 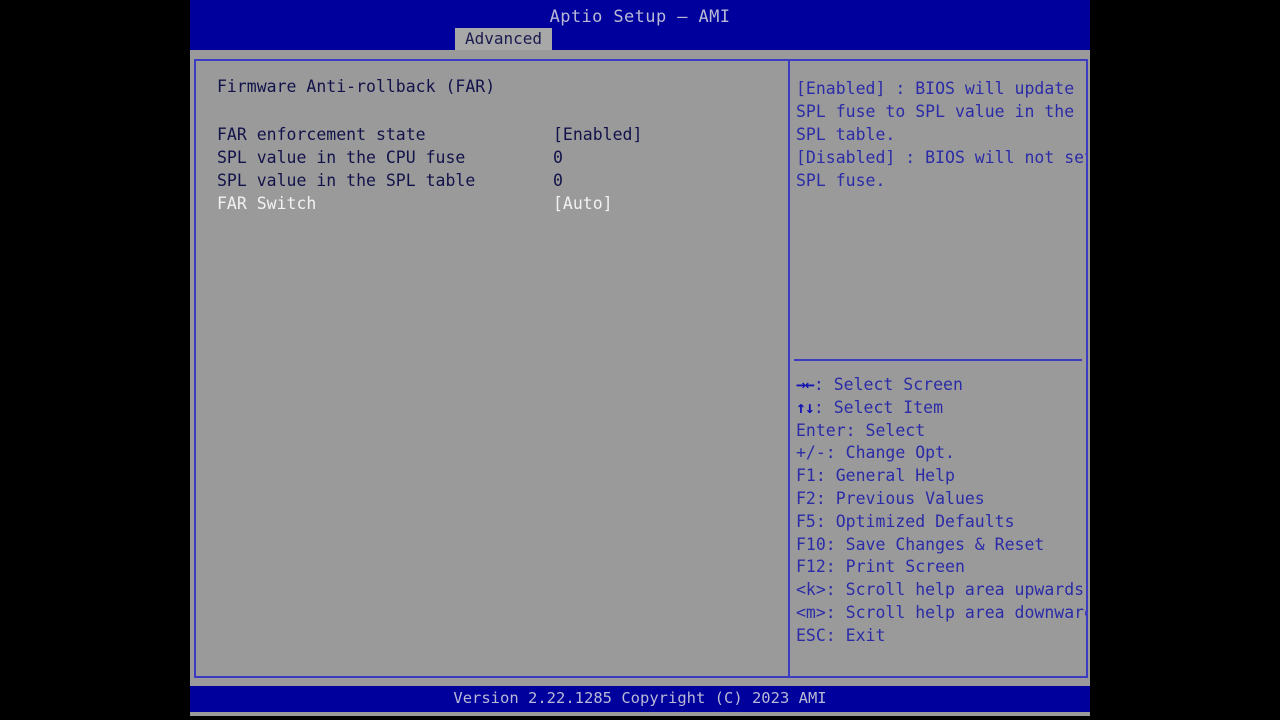 What do you see at coordinates (935, 111) in the screenshot?
I see `help-line: SPL fuse to SPL value in the` at bounding box center [935, 111].